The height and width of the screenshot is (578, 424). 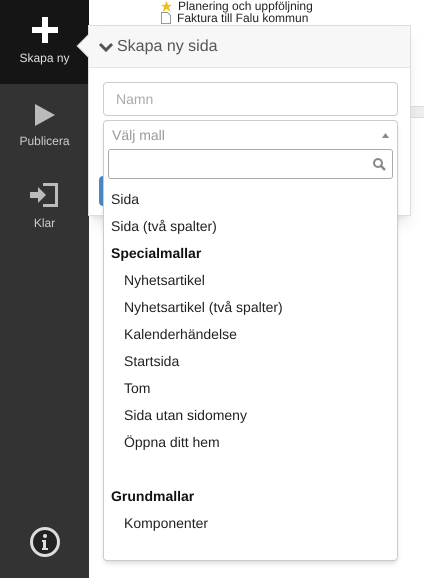 I want to click on name-field: Namn, so click(x=250, y=99).